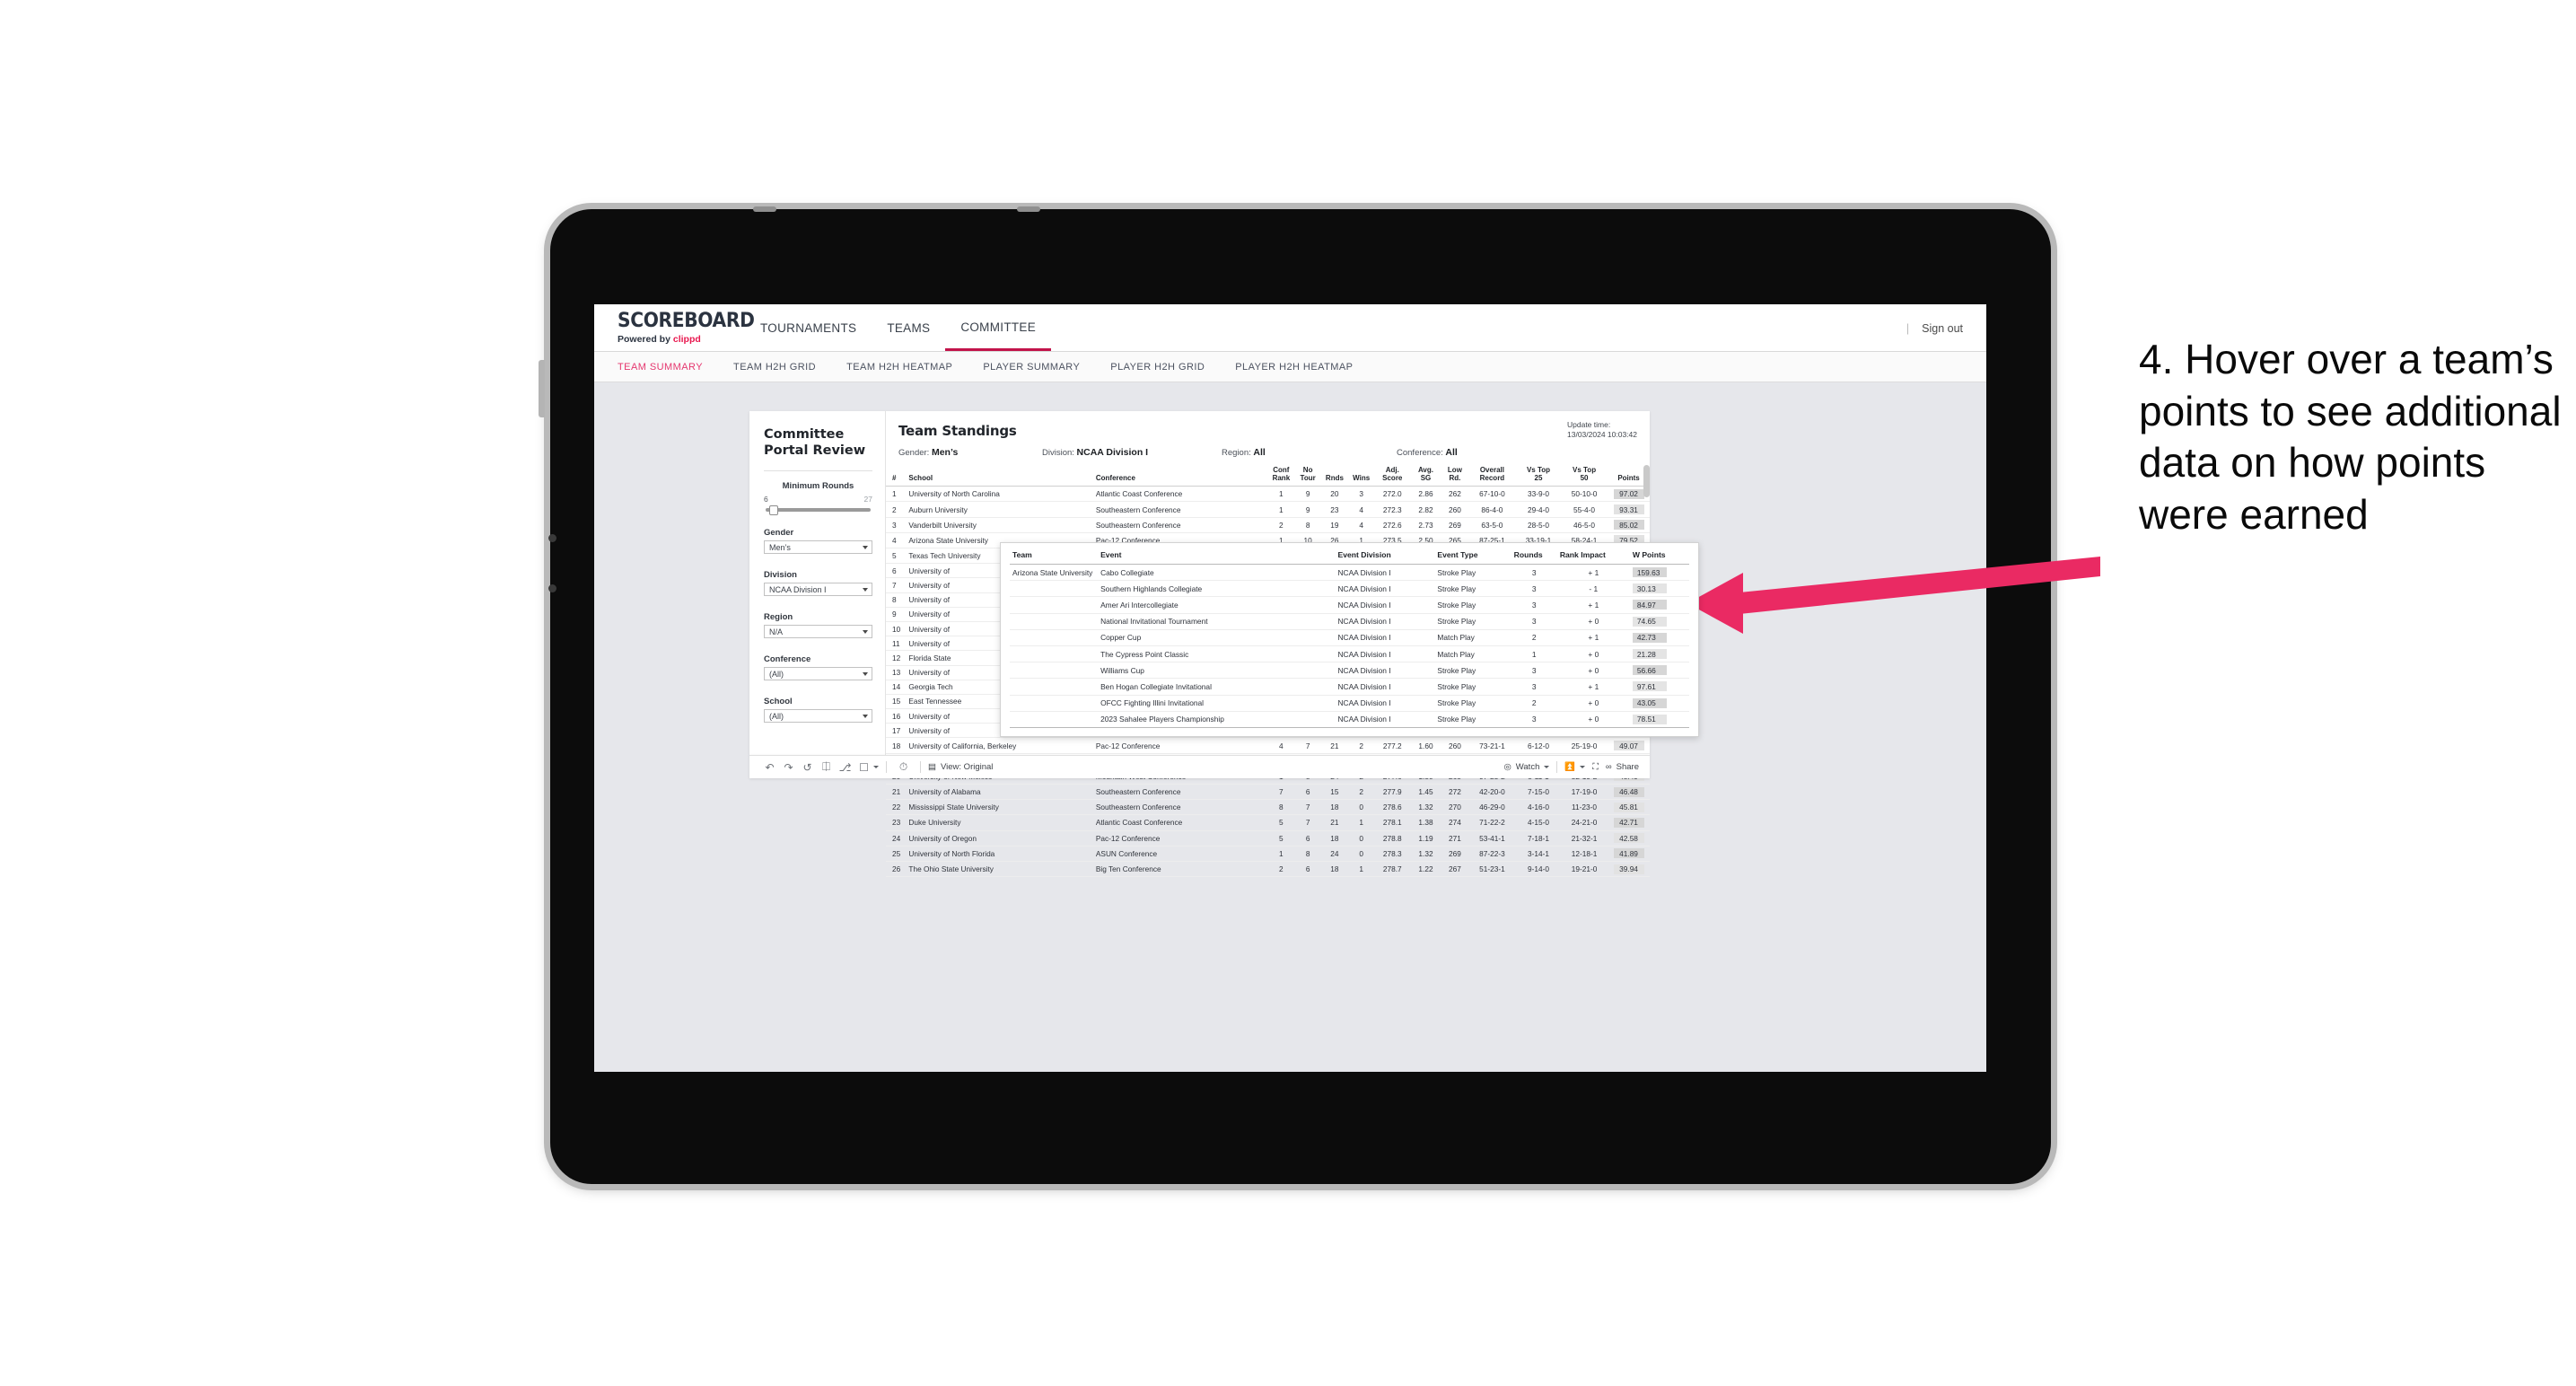 The height and width of the screenshot is (1386, 2576). What do you see at coordinates (1361, 494) in the screenshot?
I see `cell-wins: 3` at bounding box center [1361, 494].